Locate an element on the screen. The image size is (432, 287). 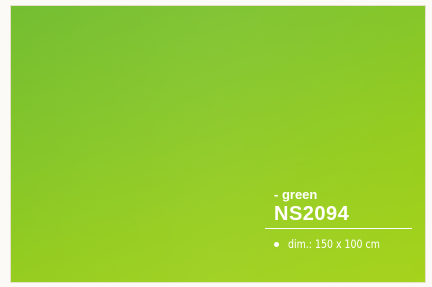
product-caption: - green NS2094 dim.: 150 x 100 cm is located at coordinates (340, 219).